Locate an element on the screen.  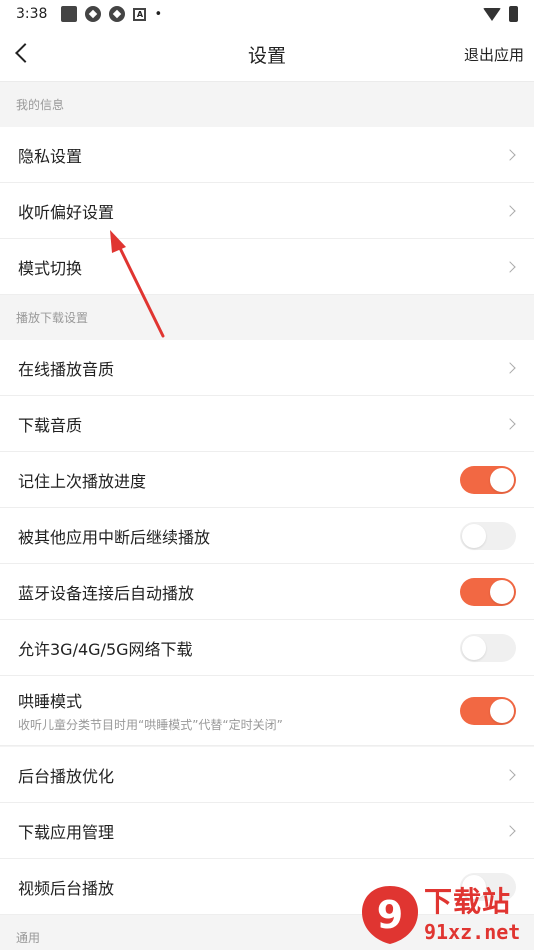
row-listen-preference: 收听偏好设置 is located at coordinates (267, 211).